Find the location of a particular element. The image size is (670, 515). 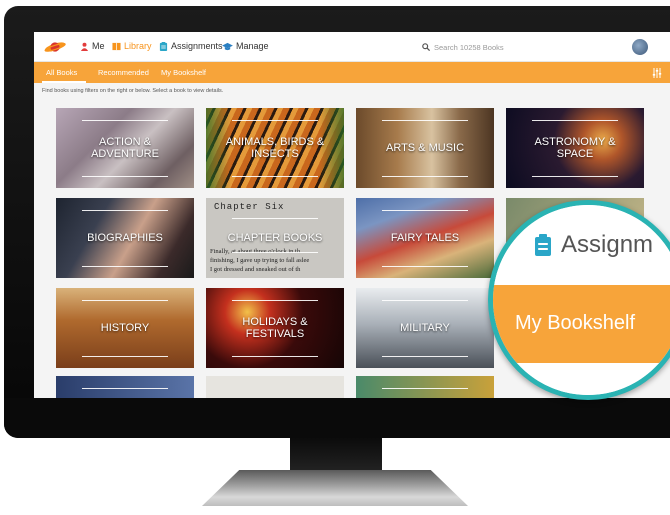

nav-me-label: Me is located at coordinates (98, 46).